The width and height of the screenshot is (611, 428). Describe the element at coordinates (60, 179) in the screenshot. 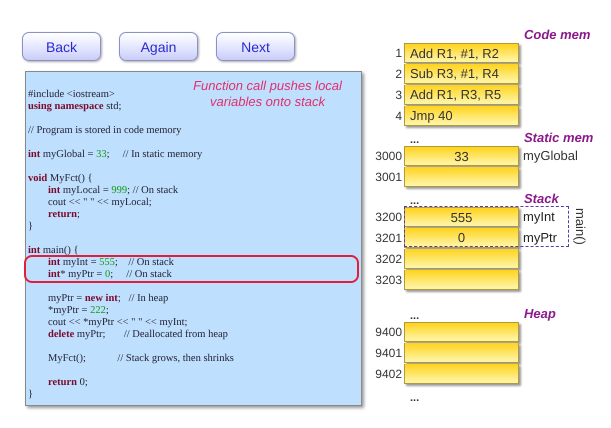

I see `code-line: void MyFct() {` at that location.